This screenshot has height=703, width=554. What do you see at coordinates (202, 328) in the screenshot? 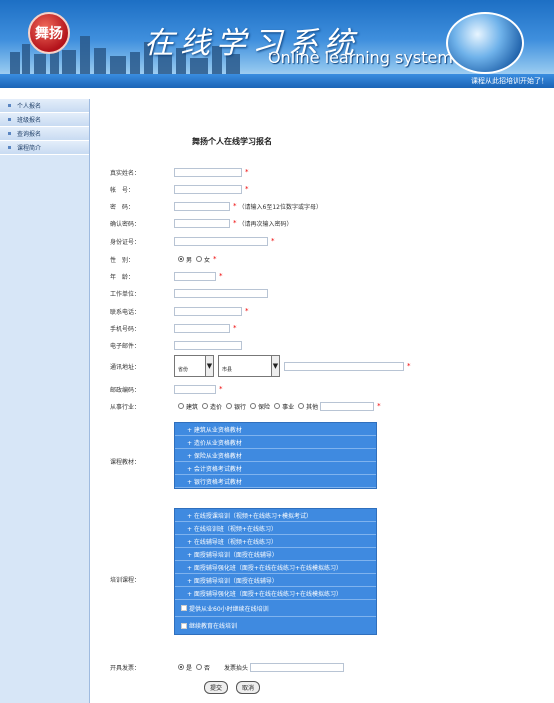
I see `mobile-input` at bounding box center [202, 328].